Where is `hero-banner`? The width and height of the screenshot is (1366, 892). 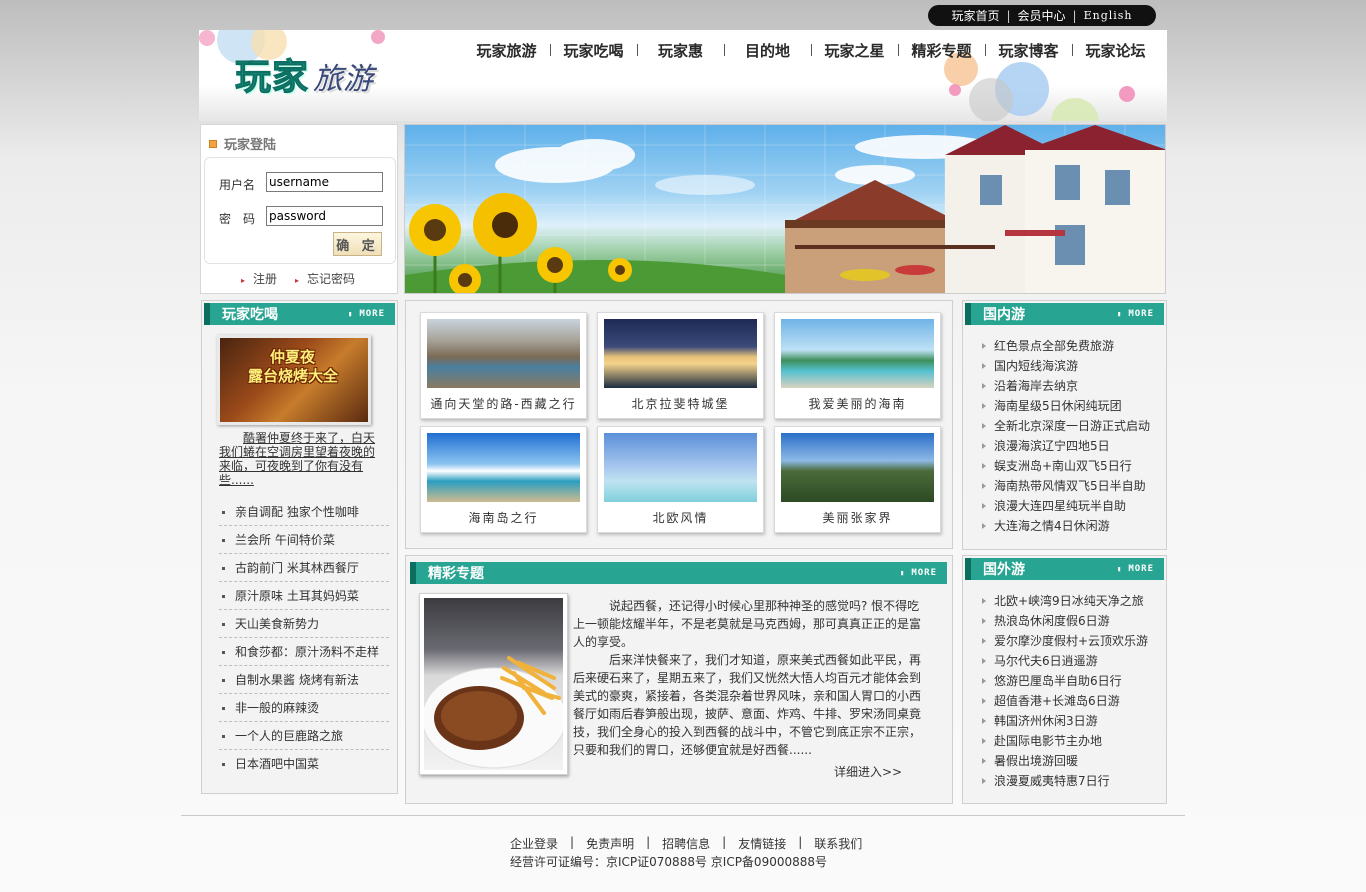
hero-banner is located at coordinates (785, 209).